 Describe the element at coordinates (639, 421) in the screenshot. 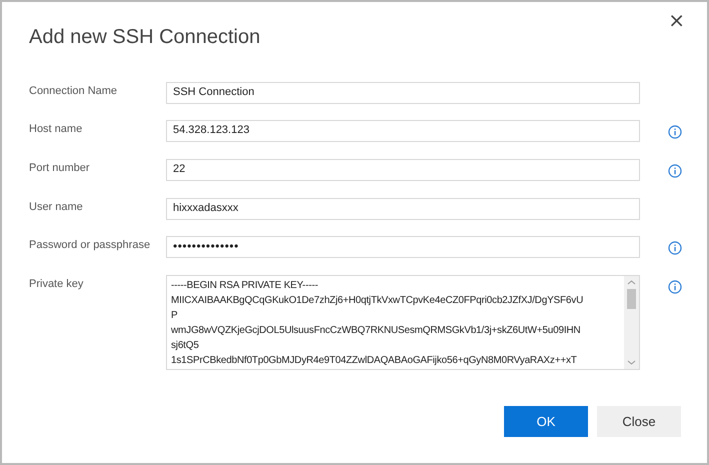

I see `close-button: Close` at that location.